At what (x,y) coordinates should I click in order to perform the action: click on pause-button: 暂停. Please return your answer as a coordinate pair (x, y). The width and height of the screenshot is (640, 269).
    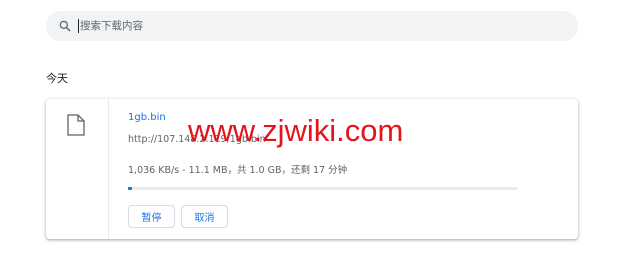
    Looking at the image, I should click on (151, 216).